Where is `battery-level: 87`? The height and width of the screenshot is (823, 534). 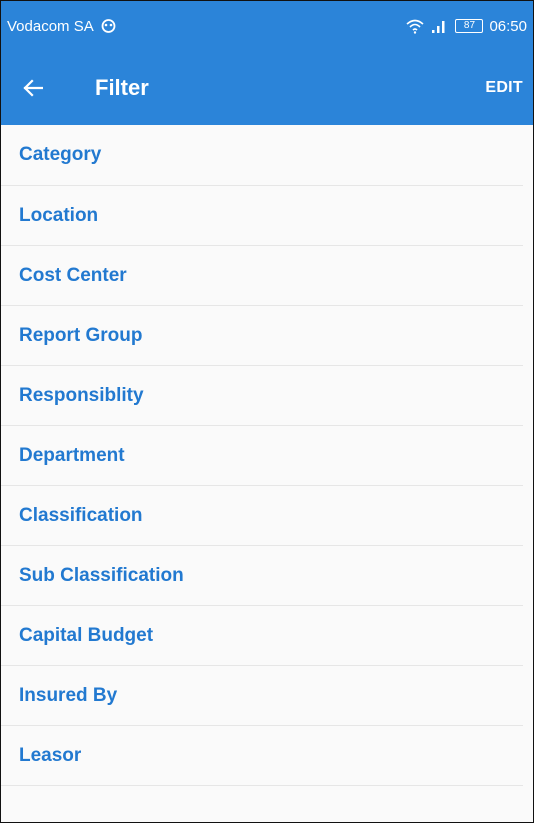 battery-level: 87 is located at coordinates (469, 25).